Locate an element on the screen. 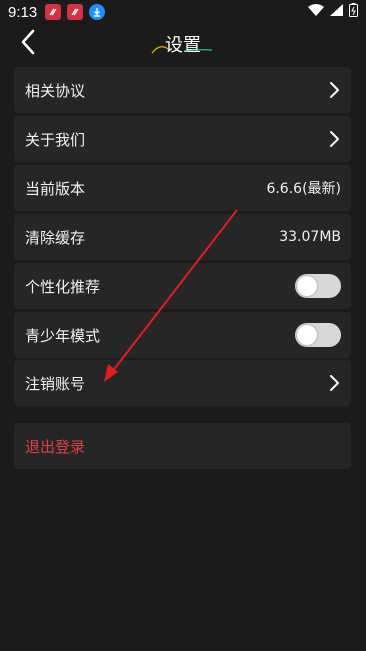 The image size is (366, 651). signal-icon is located at coordinates (336, 12).